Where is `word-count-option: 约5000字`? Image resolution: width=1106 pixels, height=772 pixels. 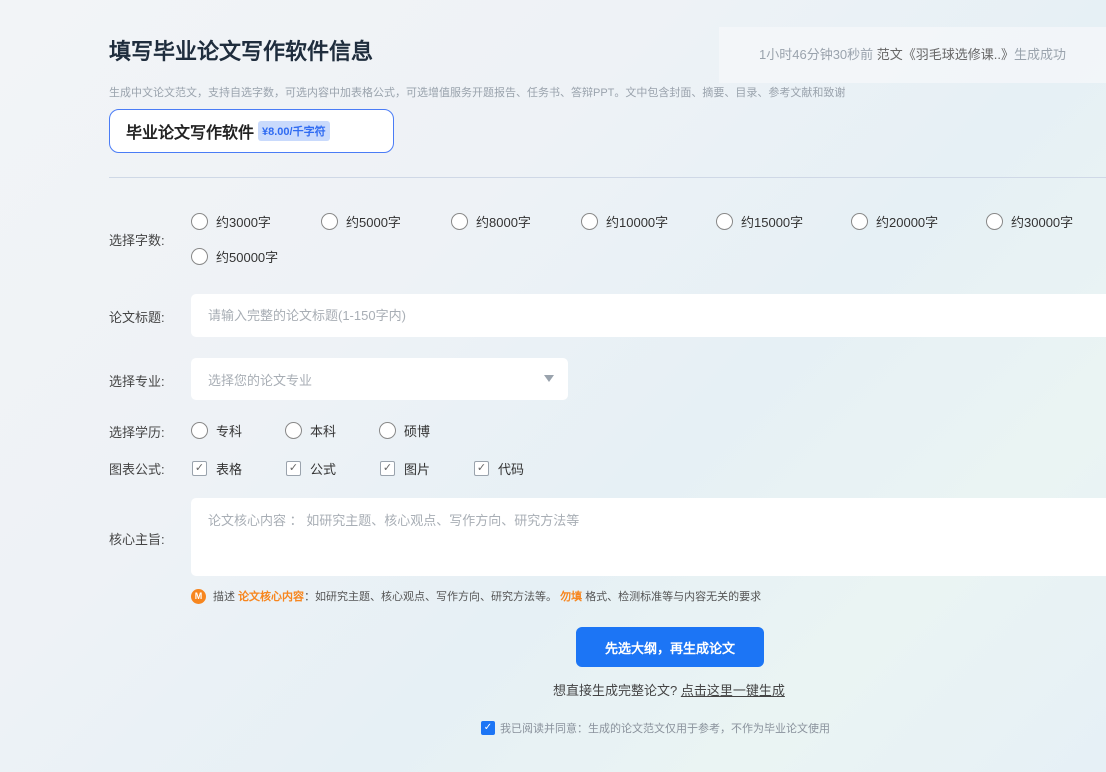 word-count-option: 约5000字 is located at coordinates (361, 221).